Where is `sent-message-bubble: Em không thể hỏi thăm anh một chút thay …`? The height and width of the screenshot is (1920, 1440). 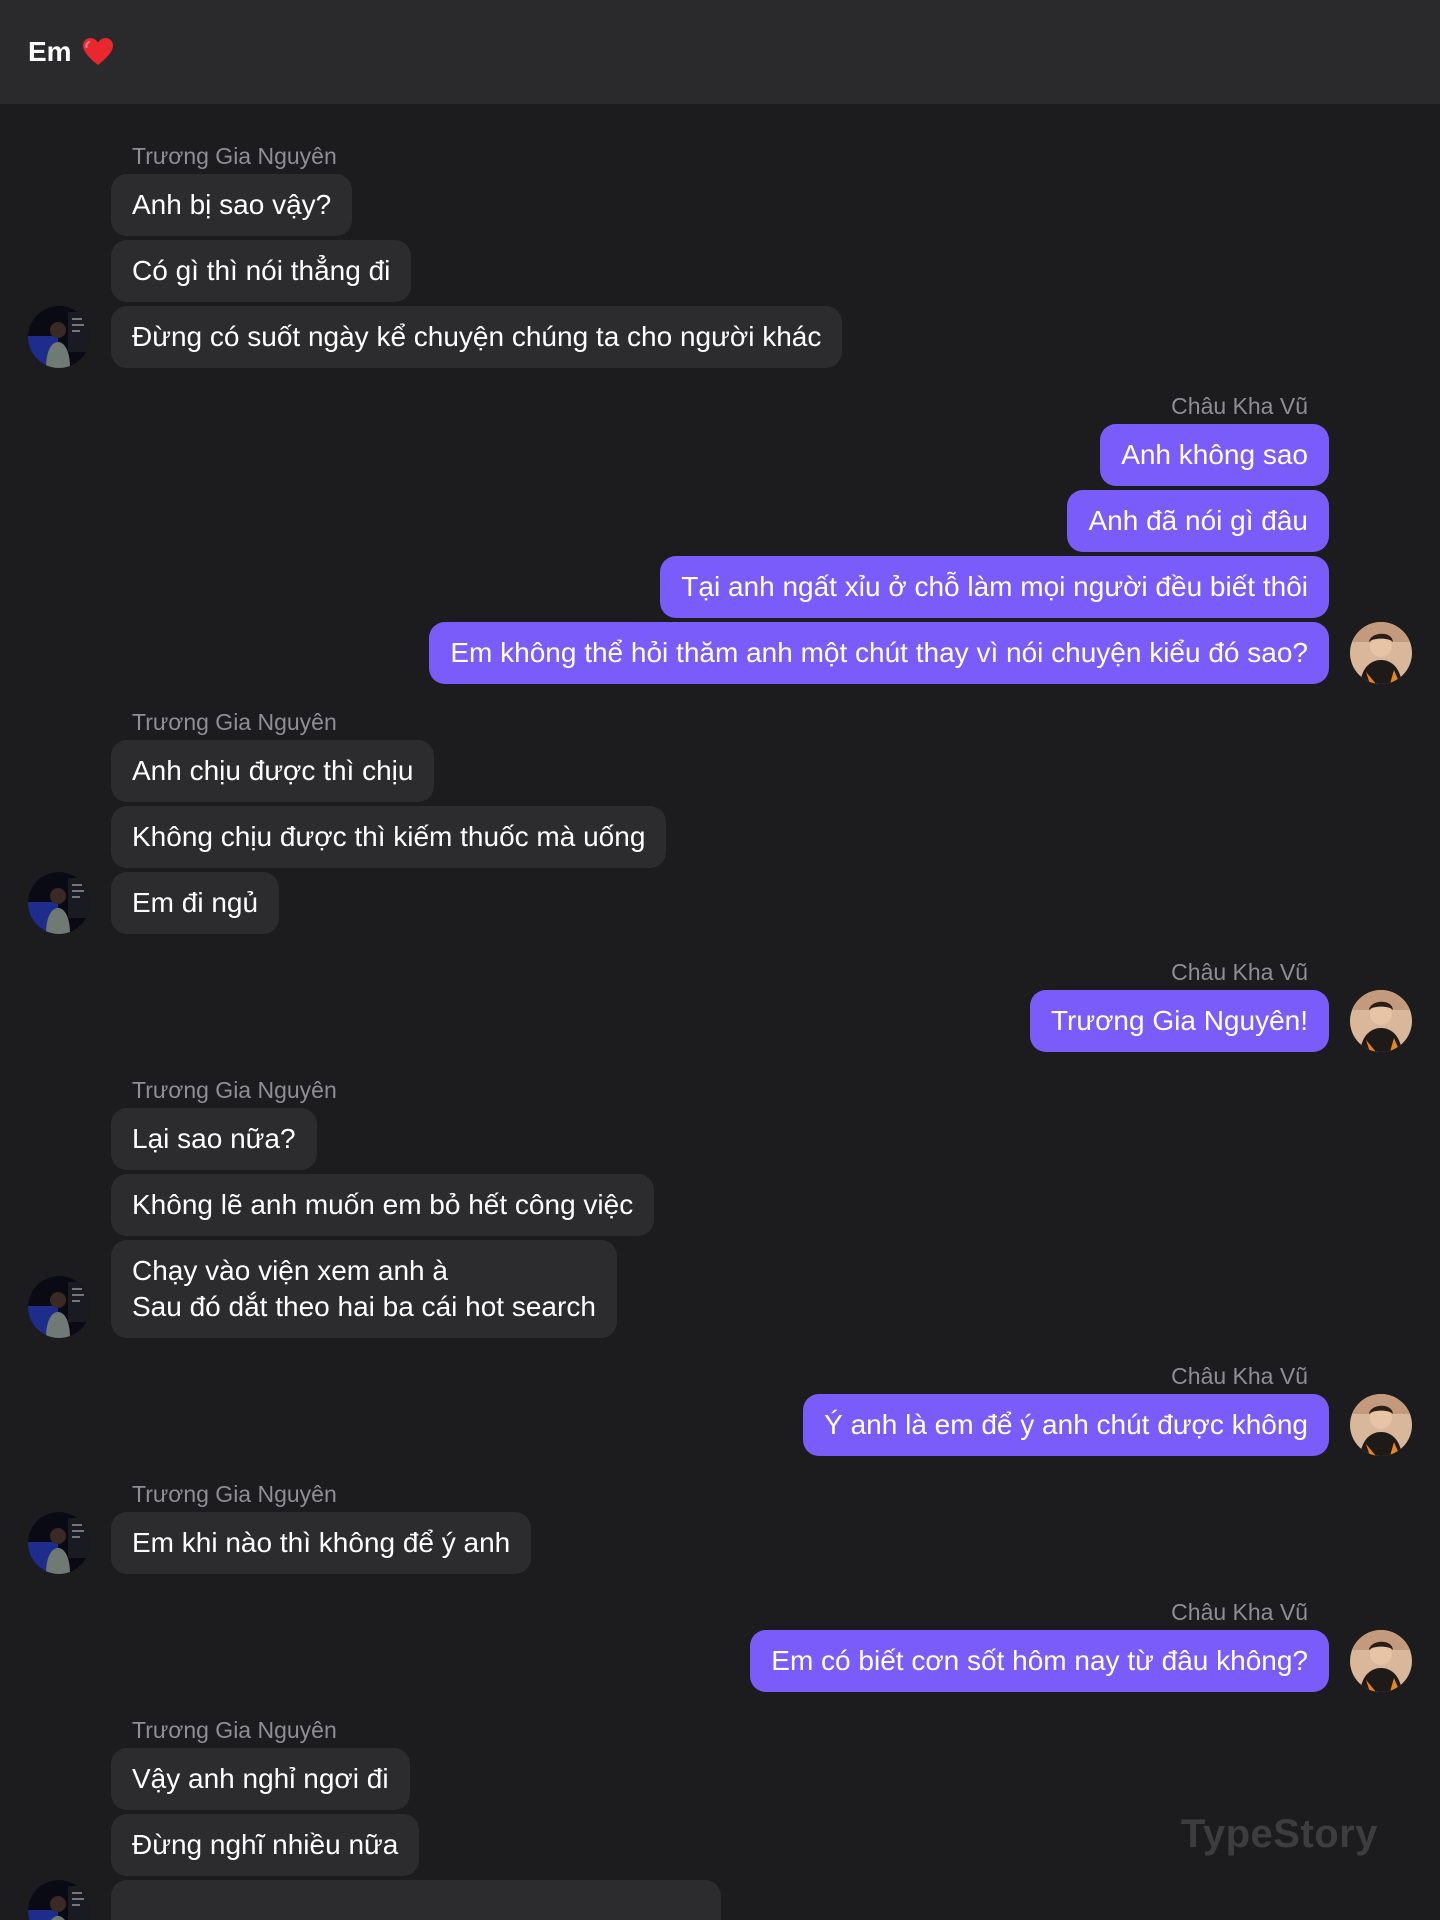
sent-message-bubble: Em không thể hỏi thăm anh một chút thay … is located at coordinates (879, 653).